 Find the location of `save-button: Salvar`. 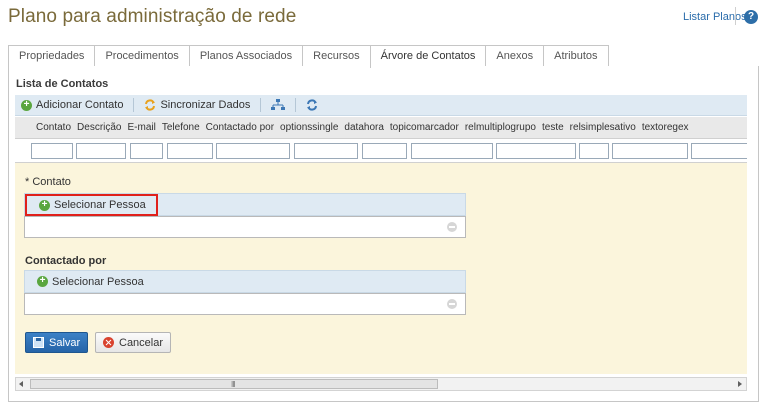

save-button: Salvar is located at coordinates (57, 342).